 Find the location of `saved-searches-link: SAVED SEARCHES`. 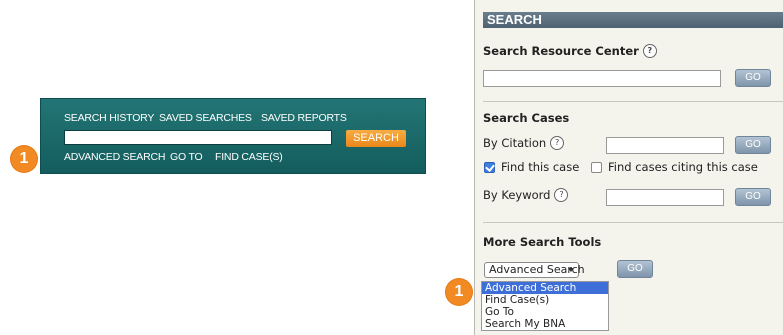

saved-searches-link: SAVED SEARCHES is located at coordinates (205, 118).